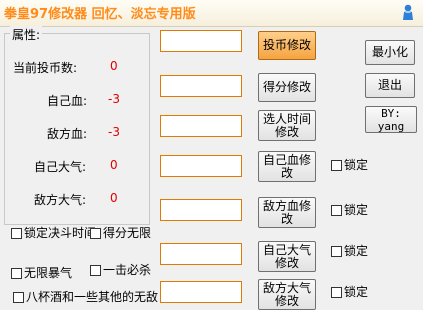  What do you see at coordinates (201, 41) in the screenshot?
I see `coin-input` at bounding box center [201, 41].